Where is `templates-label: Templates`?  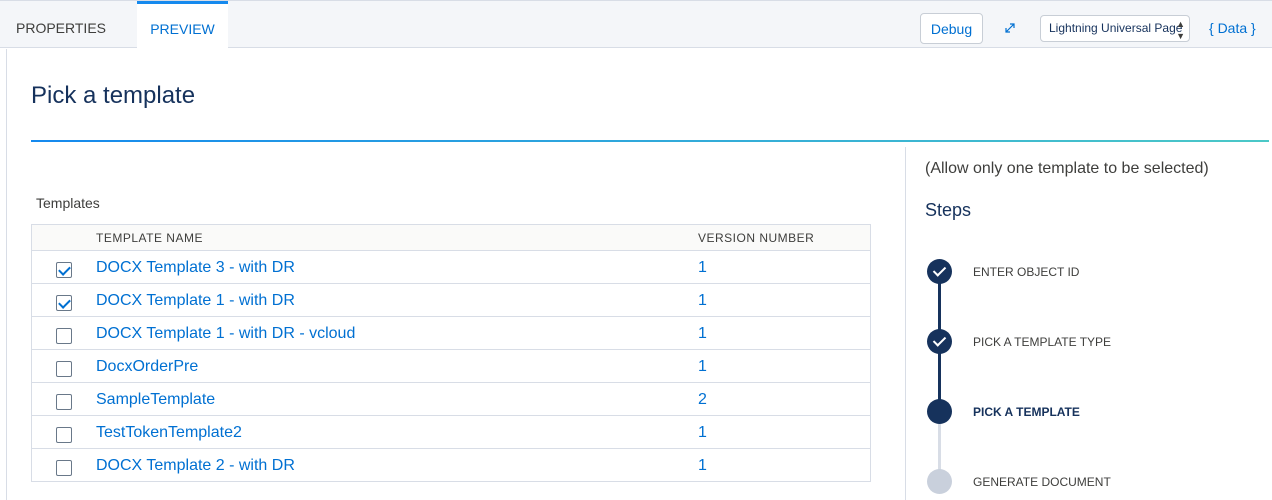
templates-label: Templates is located at coordinates (68, 203).